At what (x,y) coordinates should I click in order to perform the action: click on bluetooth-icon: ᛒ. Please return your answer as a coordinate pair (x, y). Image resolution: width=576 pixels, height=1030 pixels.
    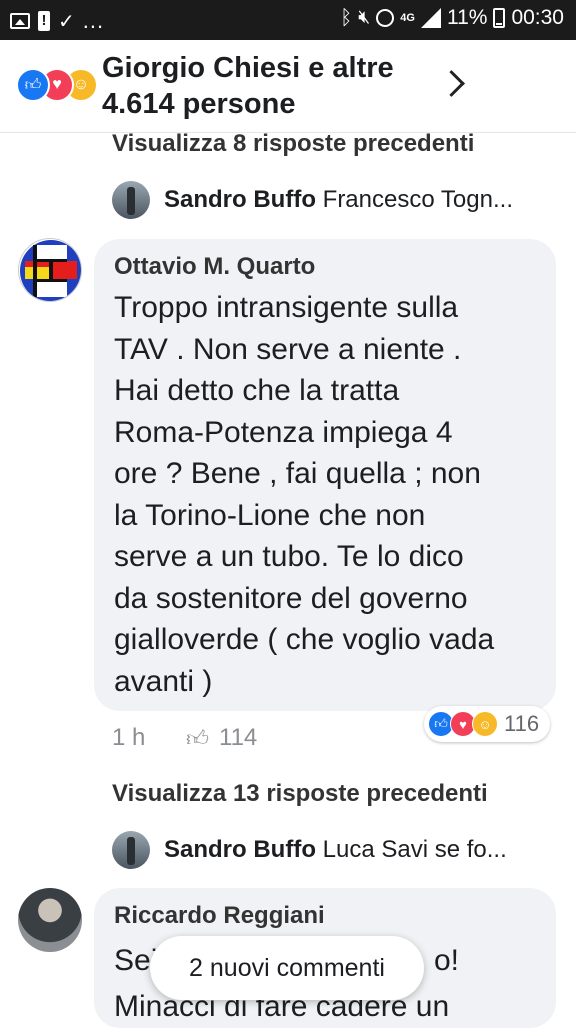
    Looking at the image, I should click on (346, 17).